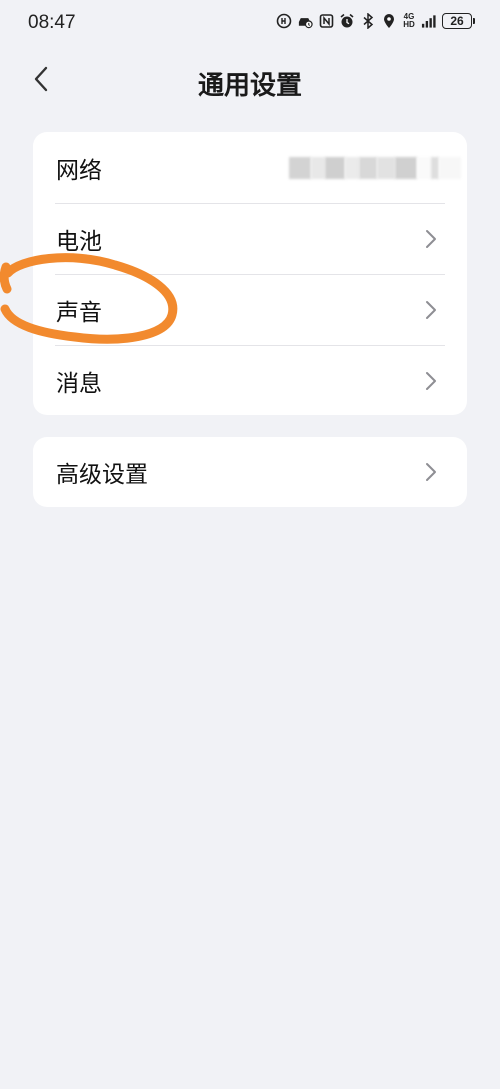 The height and width of the screenshot is (1089, 500). I want to click on settings-row-label: 消息, so click(79, 383).